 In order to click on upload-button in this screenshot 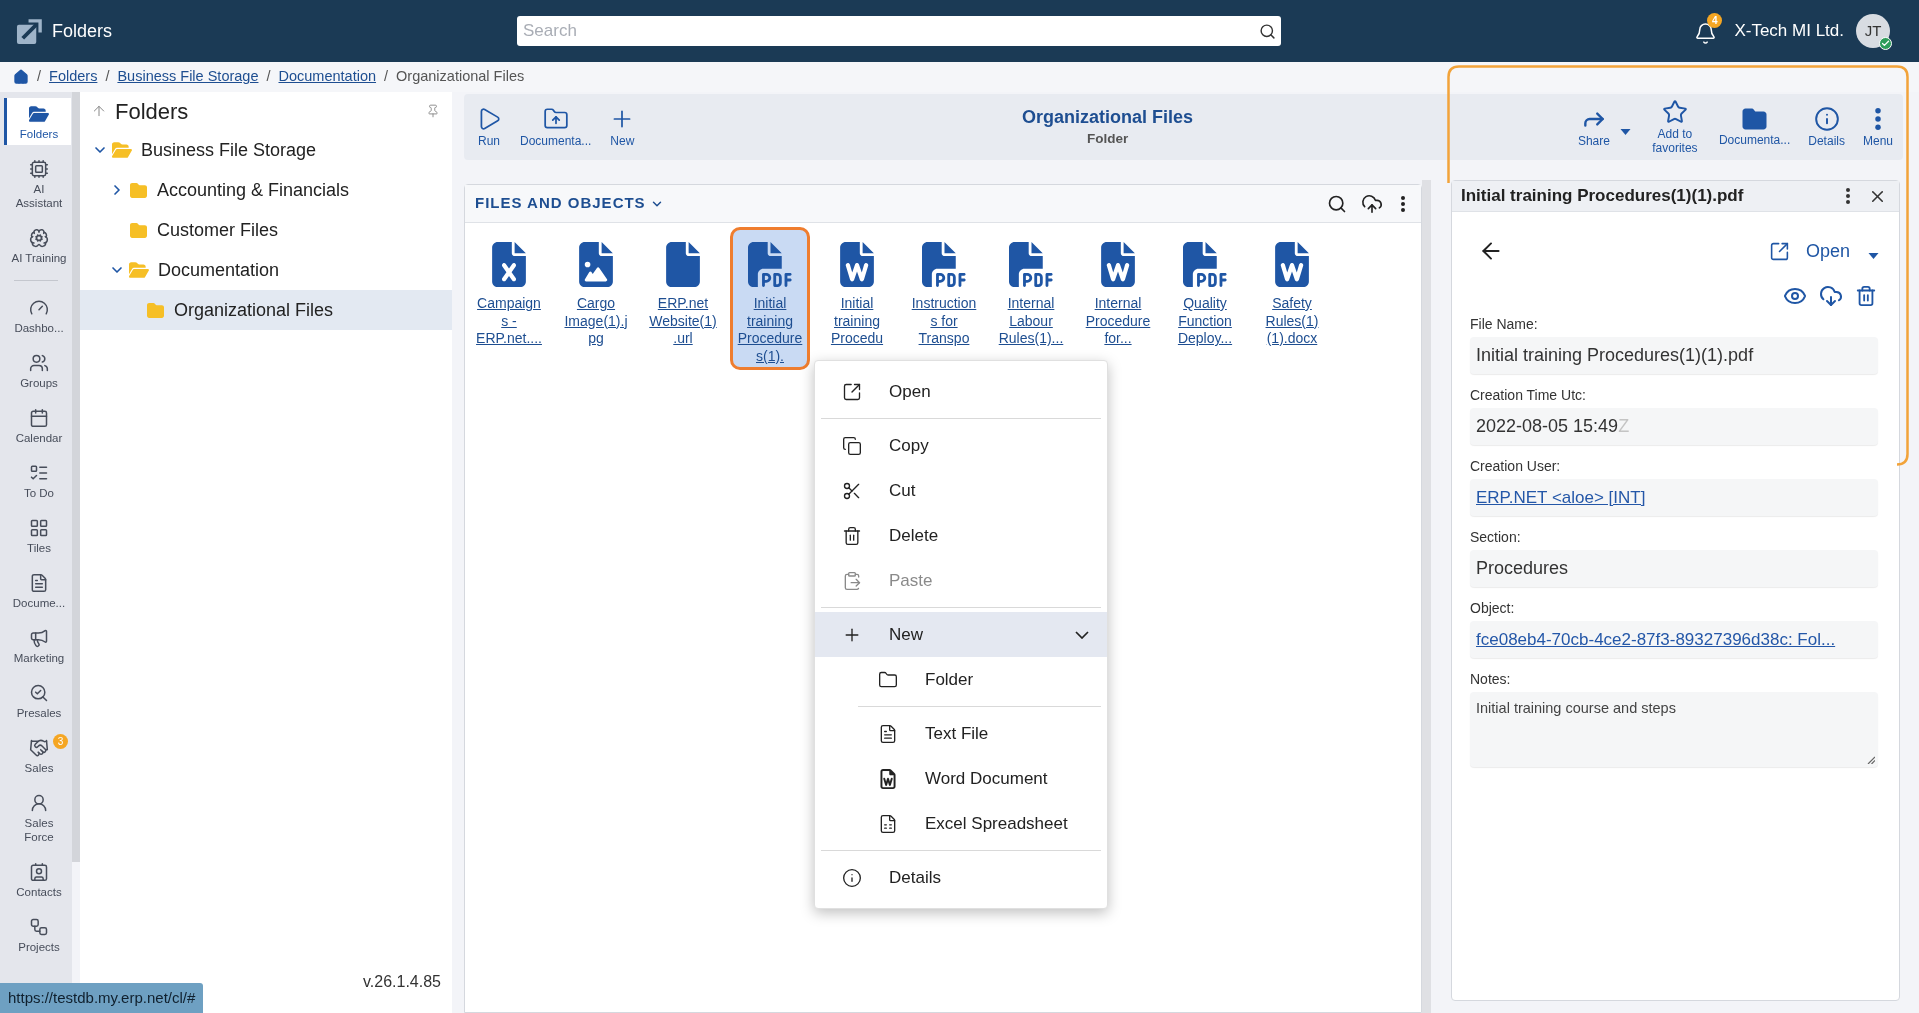, I will do `click(1372, 203)`.